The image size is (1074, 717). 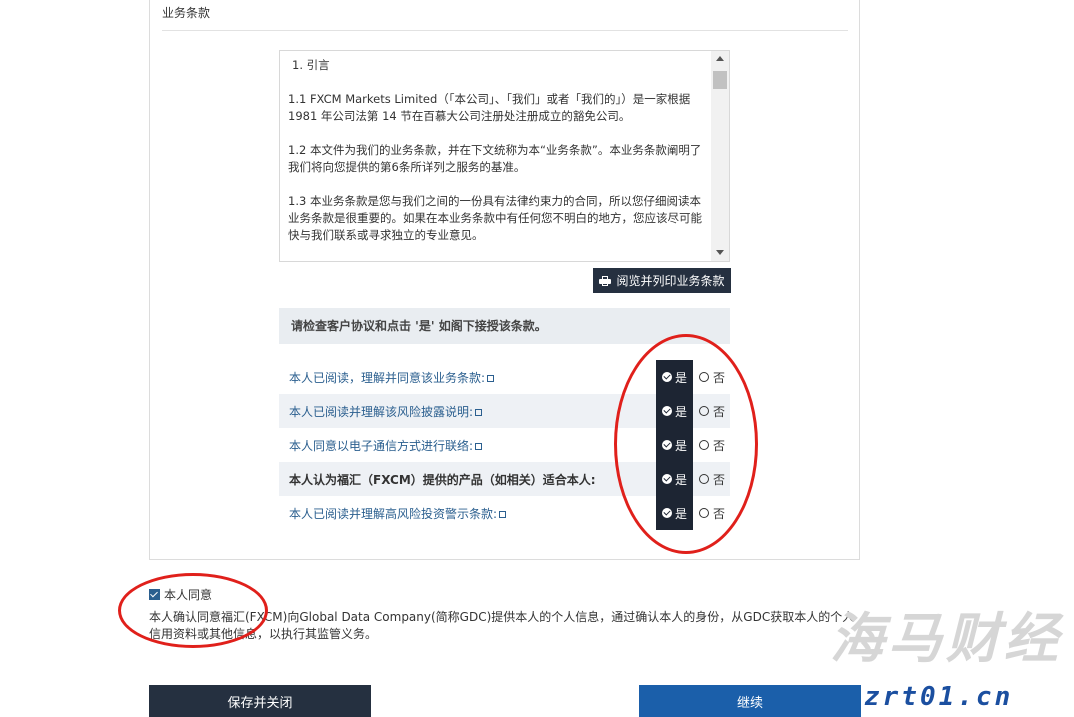 What do you see at coordinates (720, 80) in the screenshot?
I see `scroll-thumb` at bounding box center [720, 80].